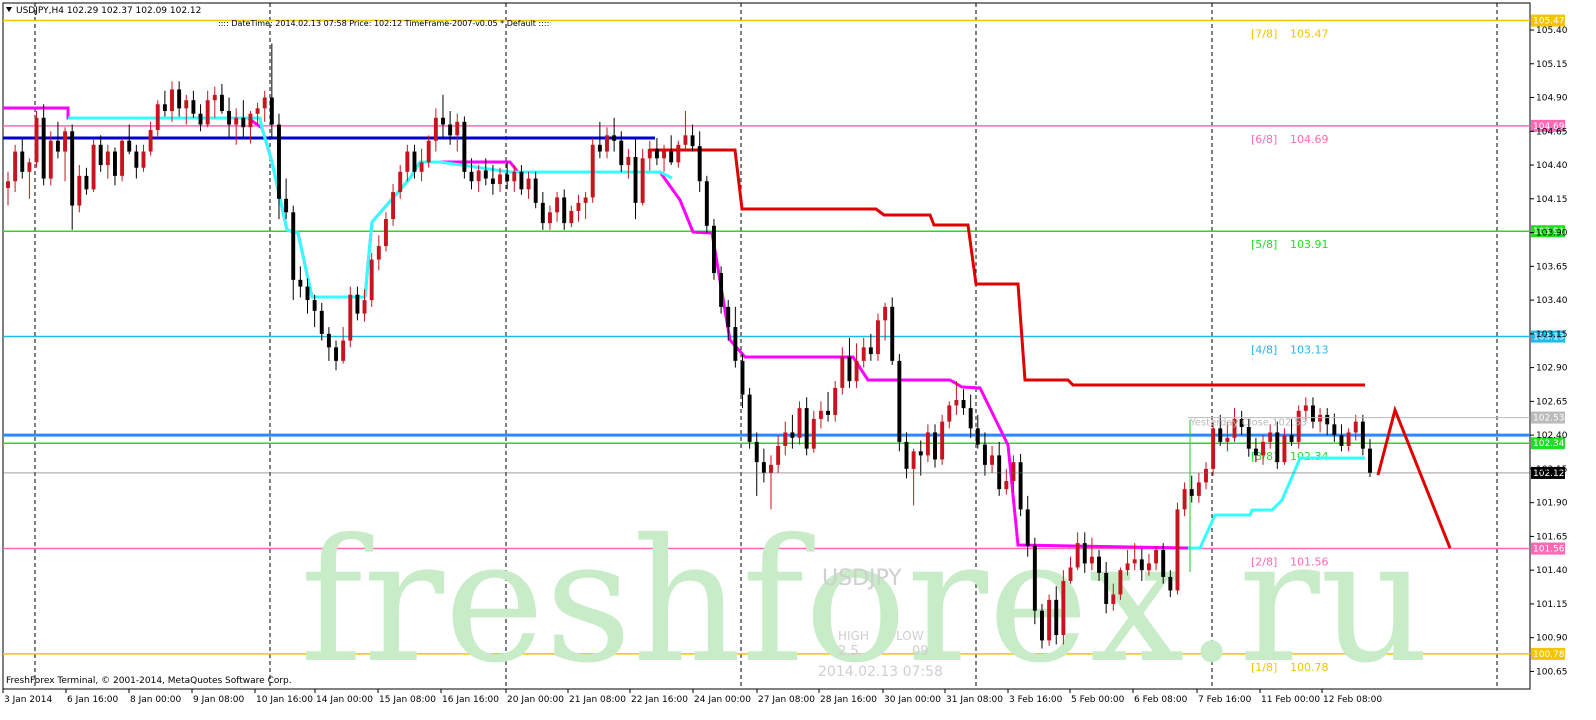 This screenshot has height=720, width=1596. Describe the element at coordinates (1225, 700) in the screenshot. I see `x-tick-label: 7 Feb 16:00` at that location.